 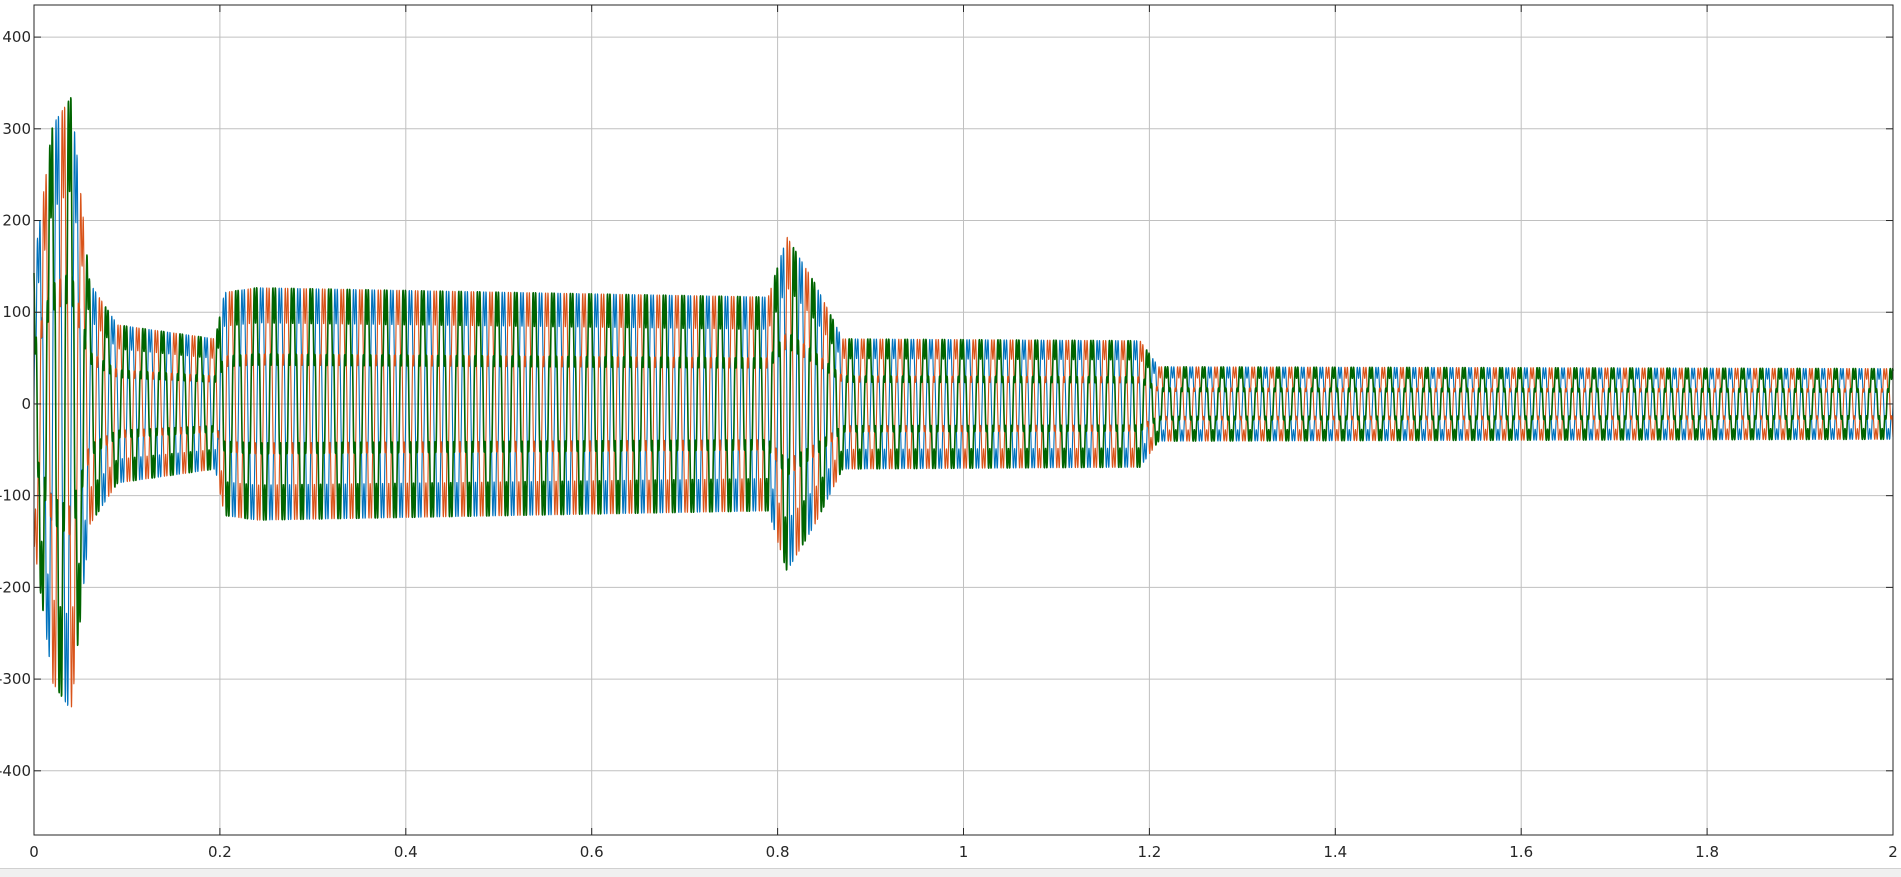 What do you see at coordinates (26, 404) in the screenshot?
I see `y-tick-label: 0` at bounding box center [26, 404].